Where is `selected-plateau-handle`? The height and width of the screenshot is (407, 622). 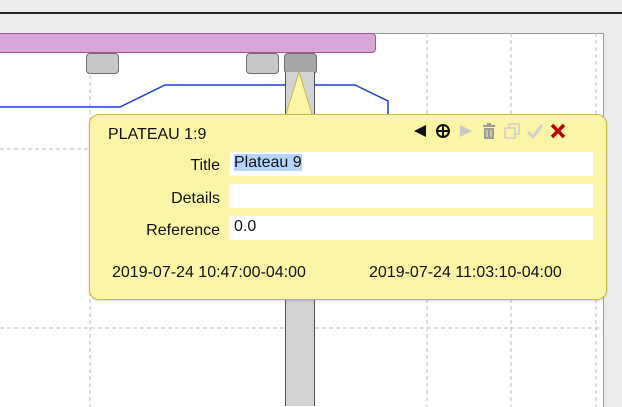 selected-plateau-handle is located at coordinates (300, 63).